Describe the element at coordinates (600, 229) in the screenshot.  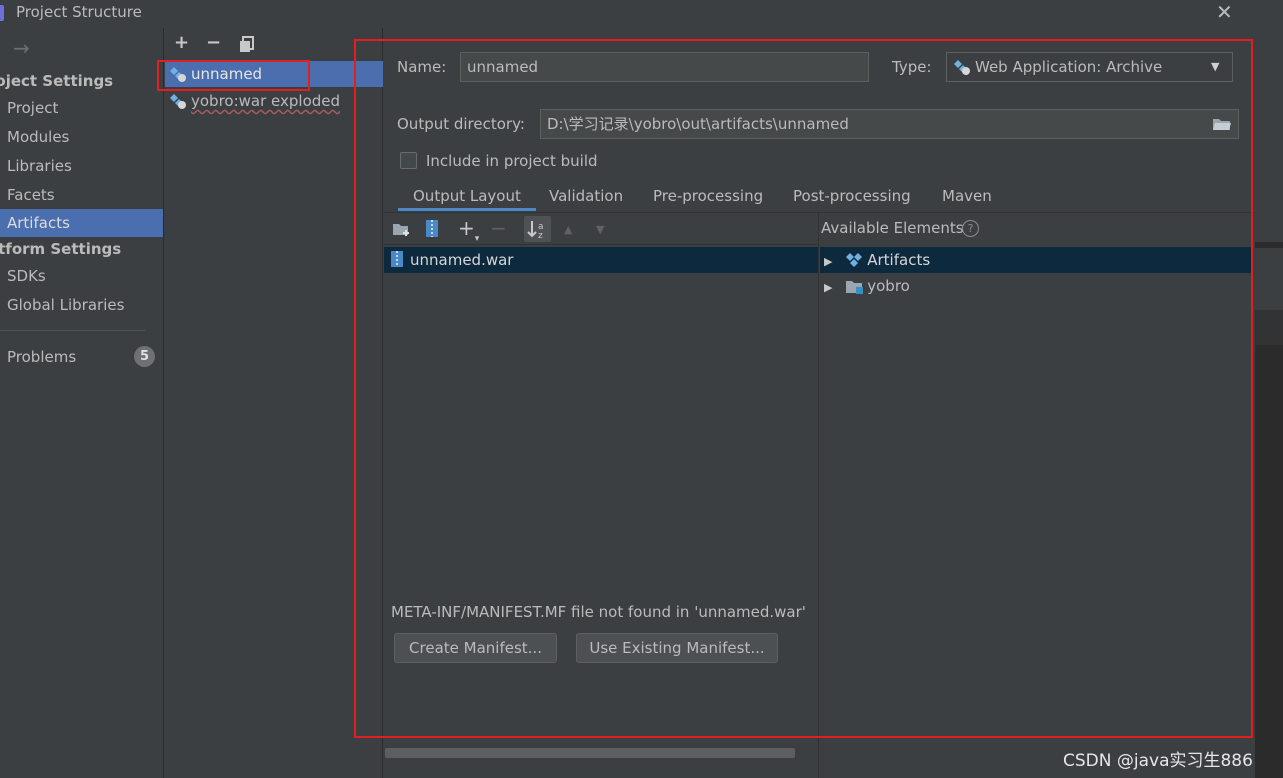
I see `move-down-icon: ▼` at that location.